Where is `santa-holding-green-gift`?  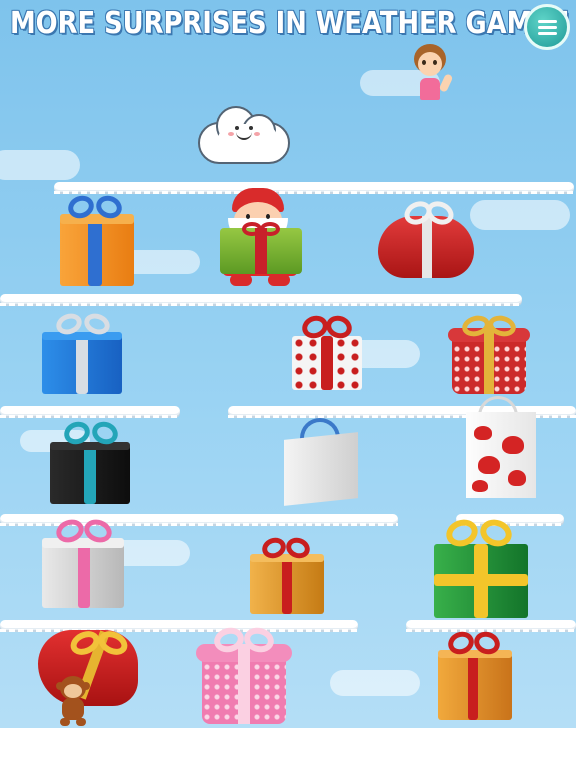 santa-holding-green-gift is located at coordinates (260, 240).